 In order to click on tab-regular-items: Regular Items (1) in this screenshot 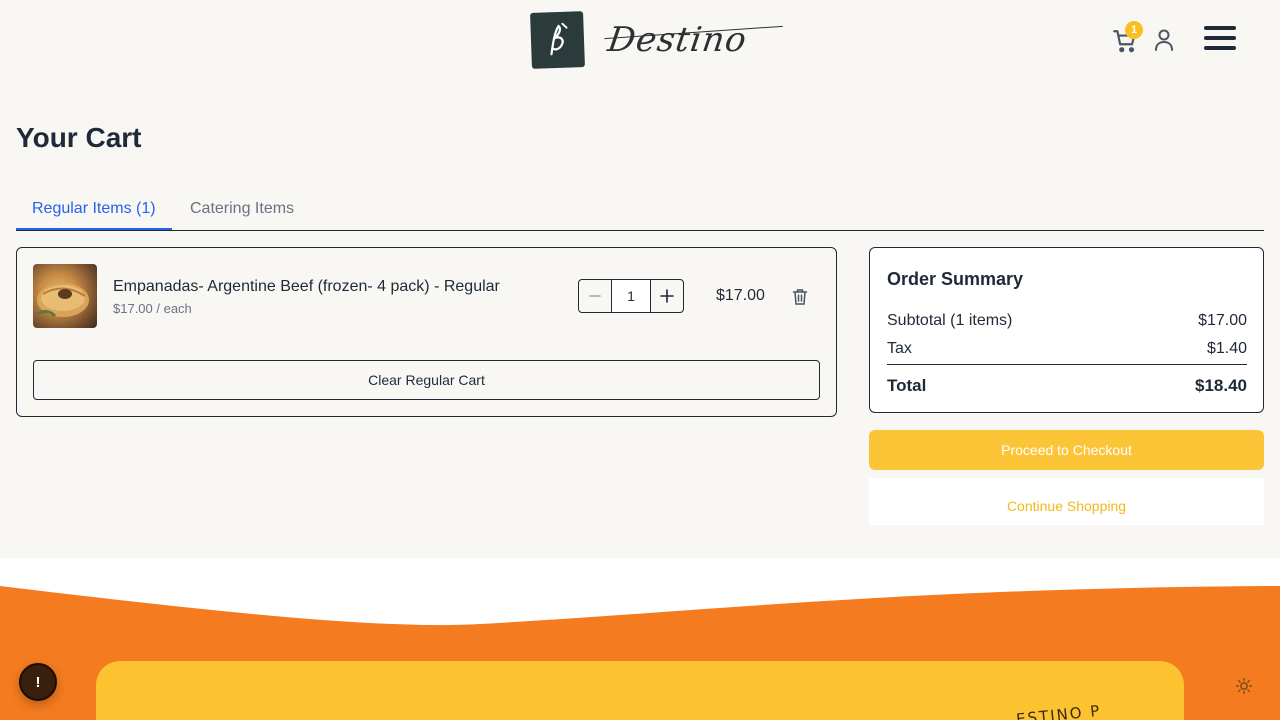, I will do `click(94, 209)`.